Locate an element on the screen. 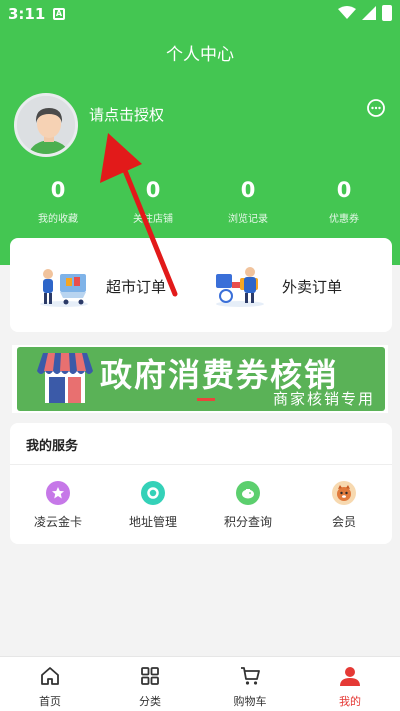 This screenshot has width=400, height=711. bottom-tab-bar: 首页 分类 购物车 我的 is located at coordinates (200, 683).